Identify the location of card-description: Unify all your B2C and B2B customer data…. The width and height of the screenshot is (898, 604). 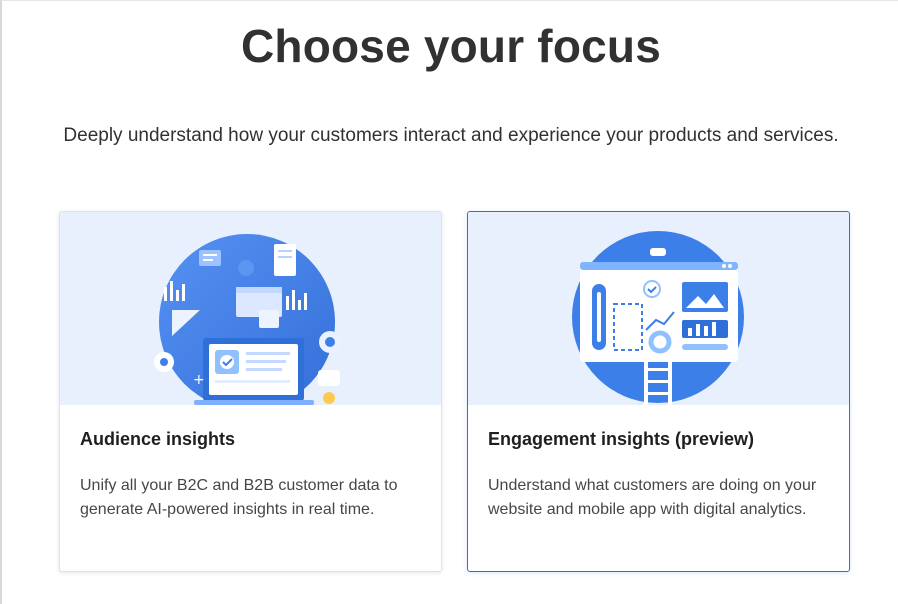
(239, 497).